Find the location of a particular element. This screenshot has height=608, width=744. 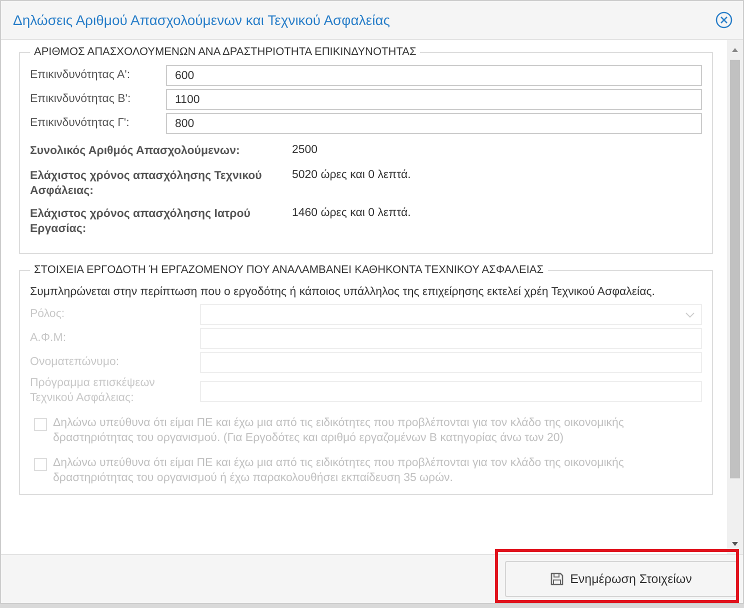

update-button: Ενημέρωση Στοιχείων is located at coordinates (621, 579).